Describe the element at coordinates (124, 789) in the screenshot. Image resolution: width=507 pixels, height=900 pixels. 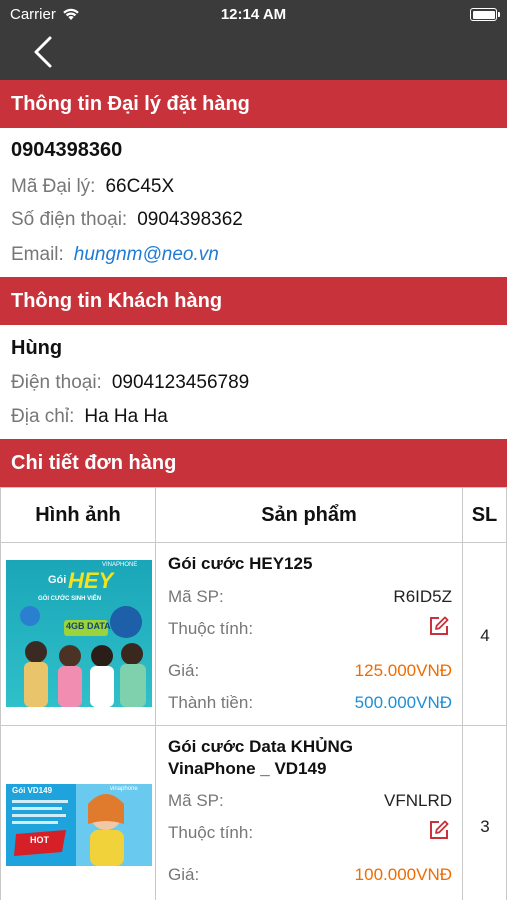
I see `banner2-brand: vinaphone` at that location.